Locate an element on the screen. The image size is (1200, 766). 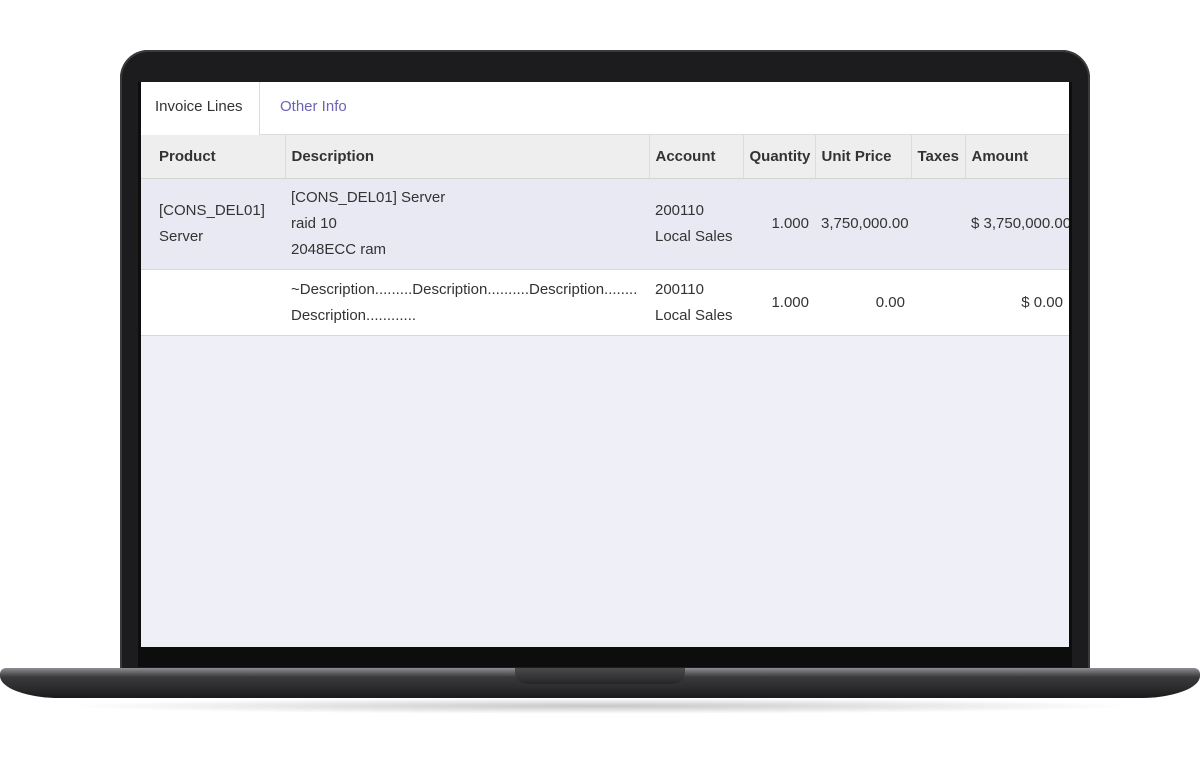
product-cell: [CONS_DEL01] Server is located at coordinates (213, 224).